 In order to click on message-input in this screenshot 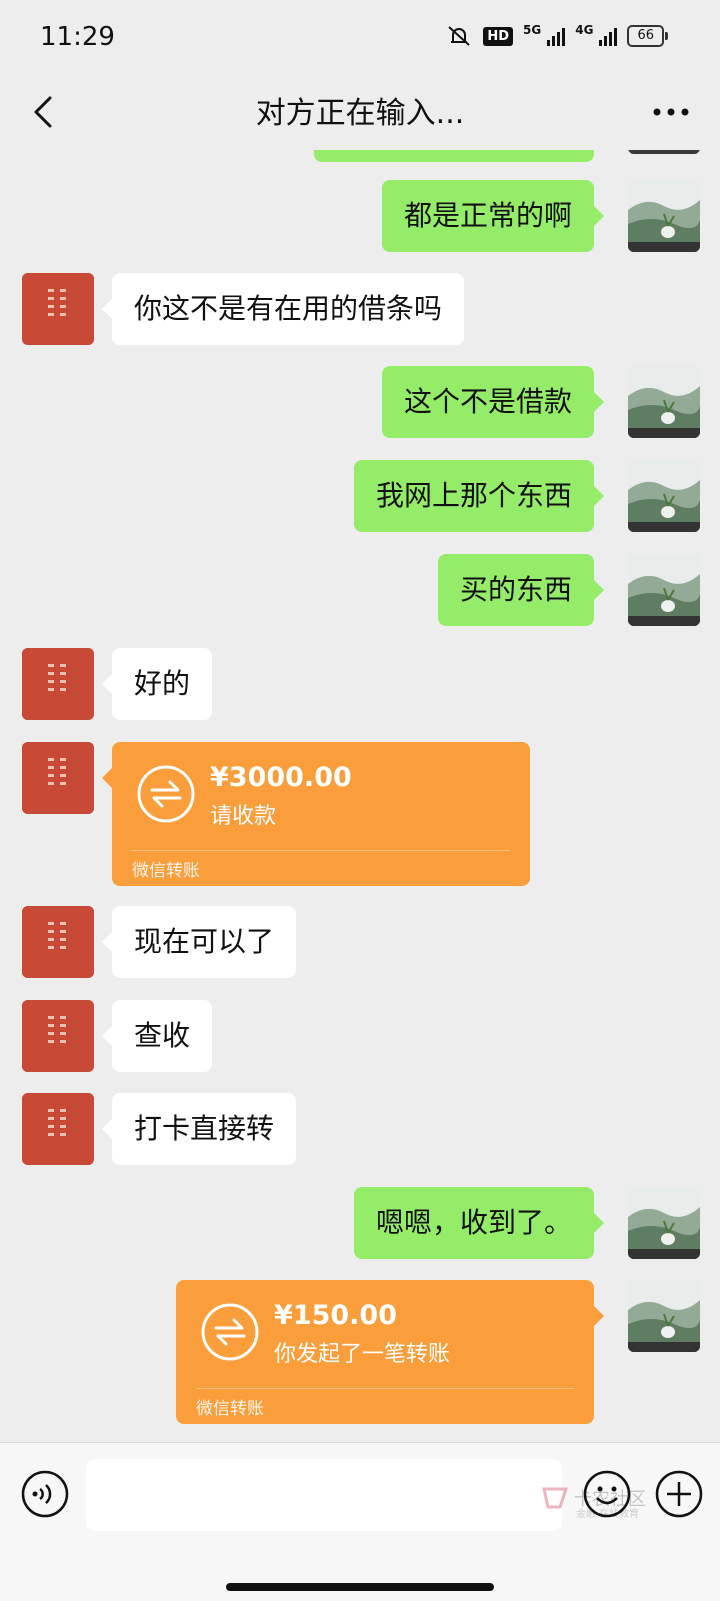, I will do `click(324, 1495)`.